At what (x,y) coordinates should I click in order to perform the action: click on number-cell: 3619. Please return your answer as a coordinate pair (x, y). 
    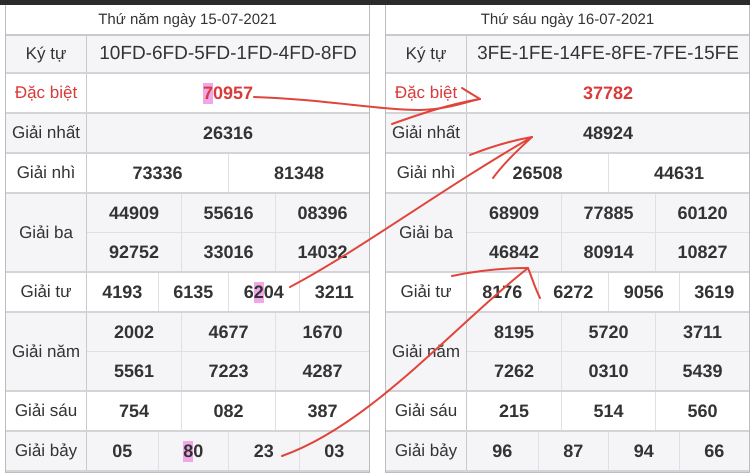
    Looking at the image, I should click on (713, 292).